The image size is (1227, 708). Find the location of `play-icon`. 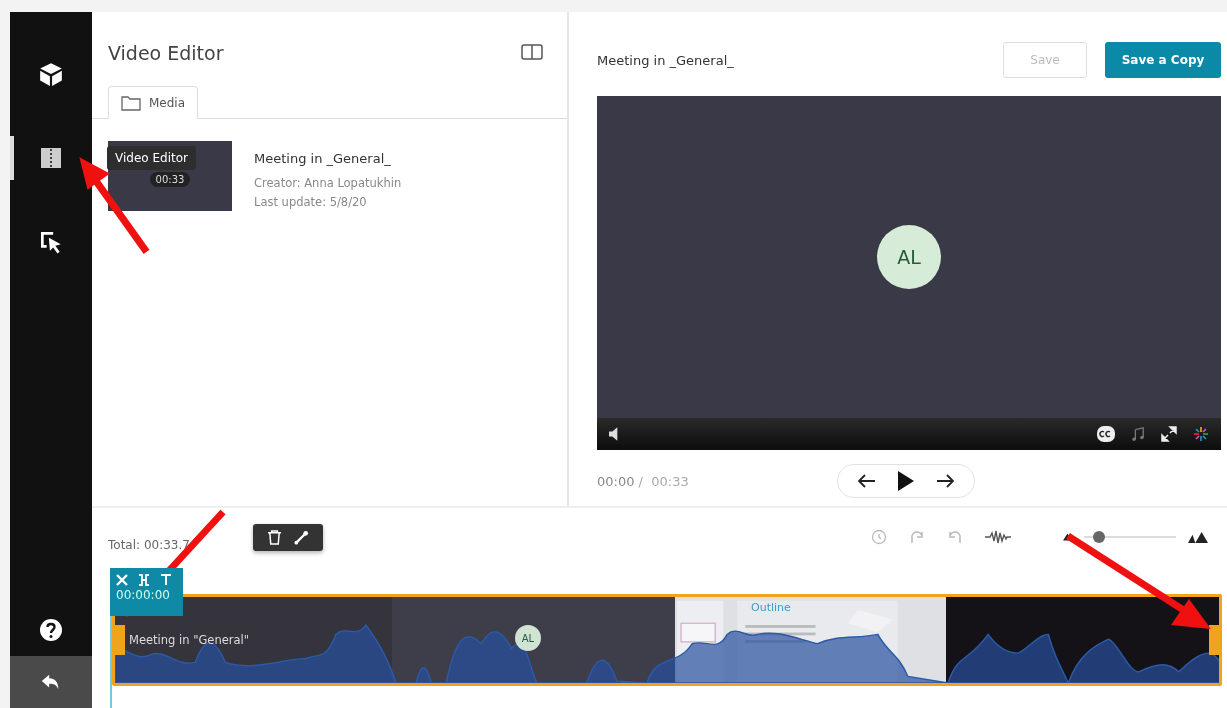

play-icon is located at coordinates (906, 481).